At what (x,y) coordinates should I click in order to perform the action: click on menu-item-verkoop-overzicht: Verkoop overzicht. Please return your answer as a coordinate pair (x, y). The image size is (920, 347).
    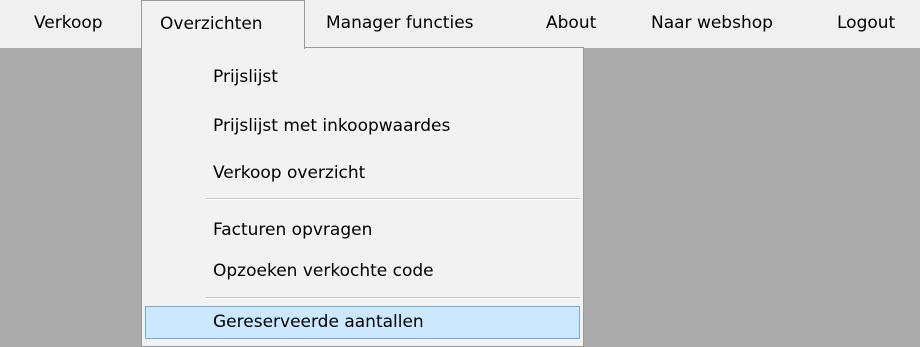
    Looking at the image, I should click on (362, 173).